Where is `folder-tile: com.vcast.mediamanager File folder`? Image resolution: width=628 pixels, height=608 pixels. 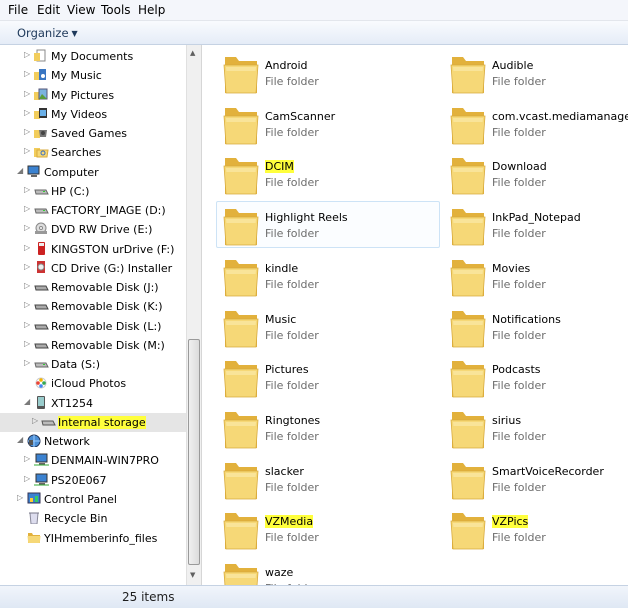 folder-tile: com.vcast.mediamanager File folder is located at coordinates (535, 123).